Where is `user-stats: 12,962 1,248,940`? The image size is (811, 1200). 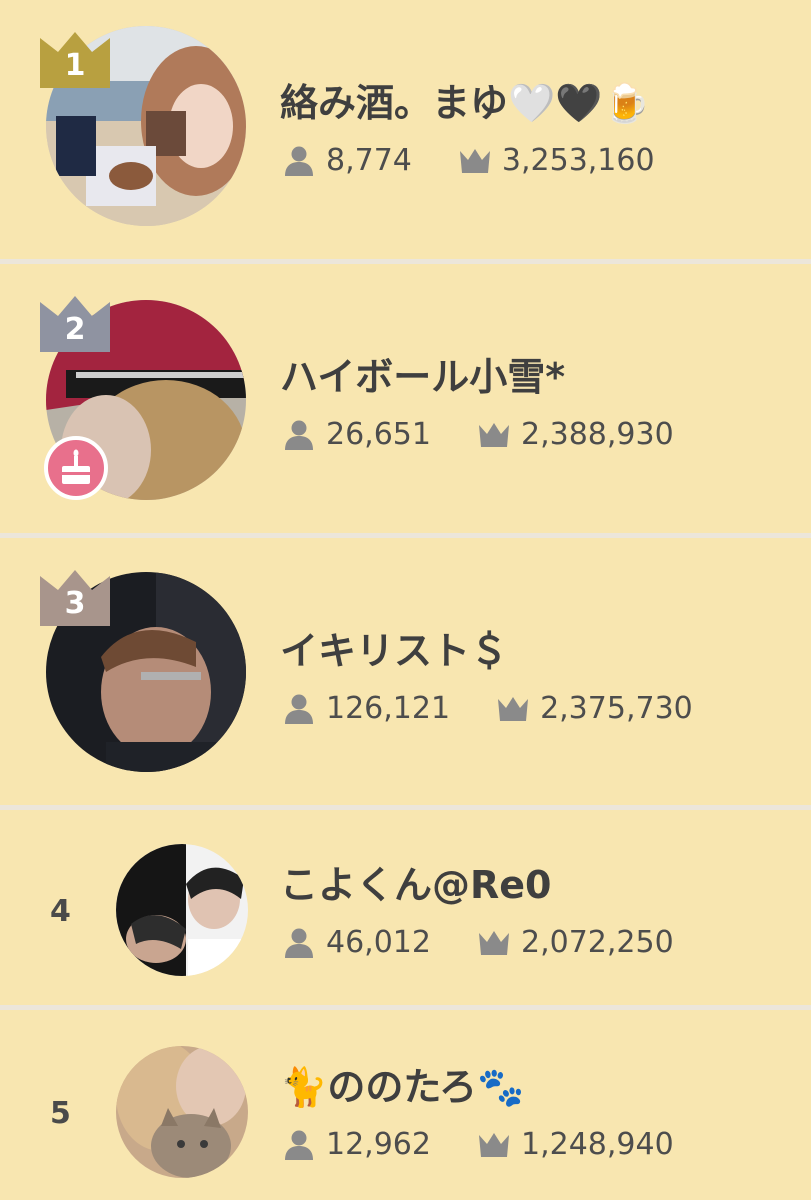
user-stats: 12,962 1,248,940 is located at coordinates (478, 1144).